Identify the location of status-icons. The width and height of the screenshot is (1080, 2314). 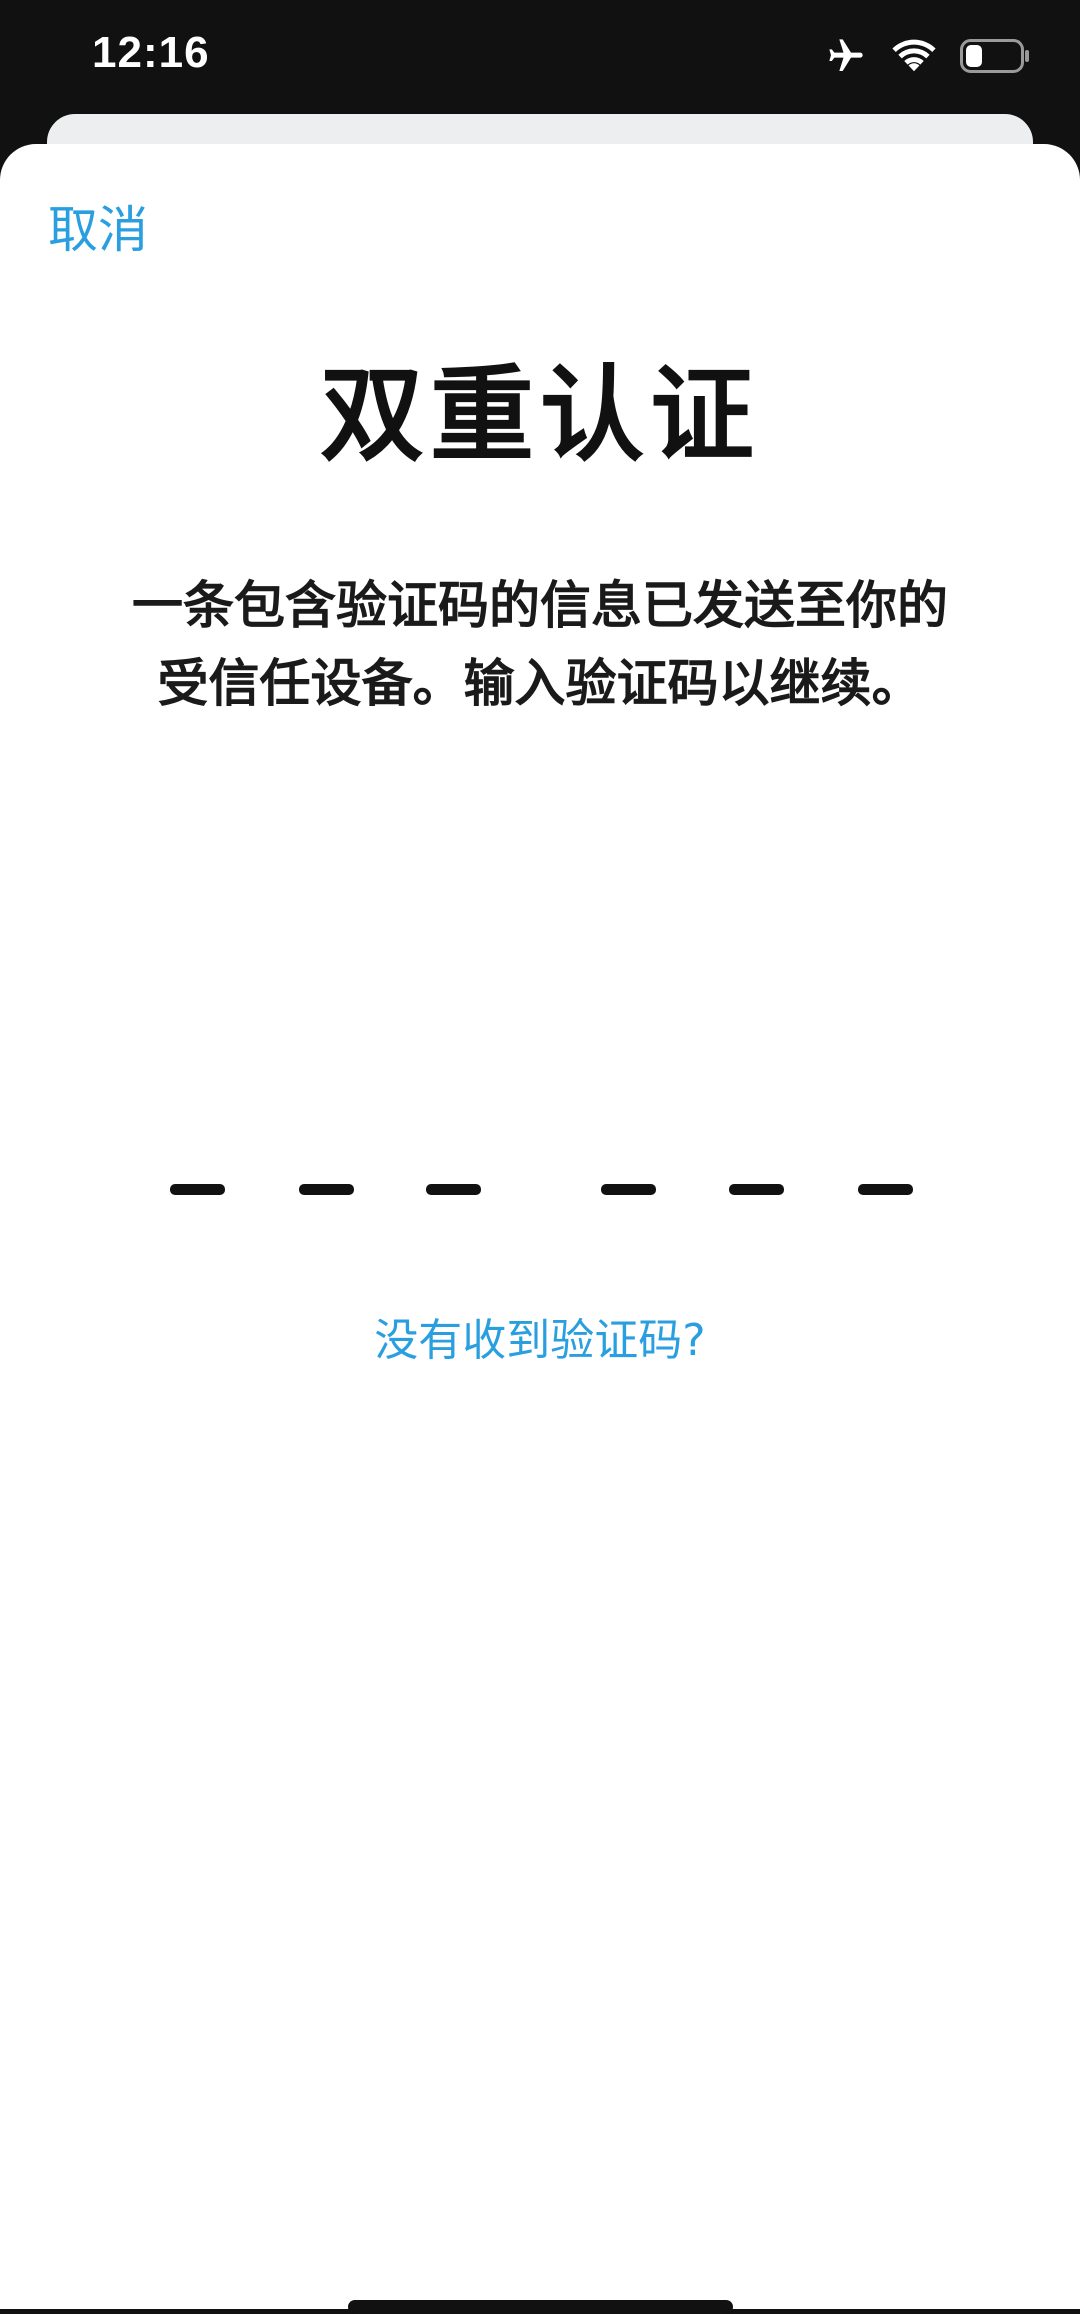
(927, 56).